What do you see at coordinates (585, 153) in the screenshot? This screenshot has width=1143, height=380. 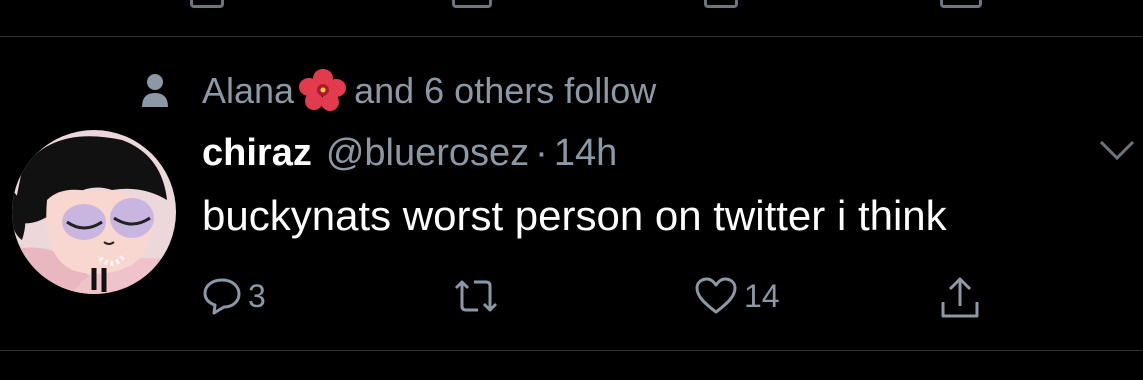 I see `timestamp: 14h` at bounding box center [585, 153].